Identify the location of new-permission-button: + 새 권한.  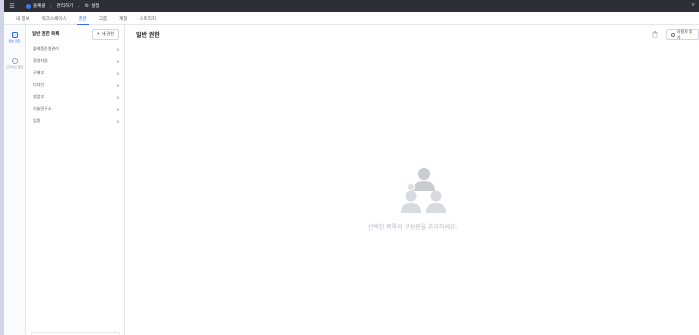
(105, 34).